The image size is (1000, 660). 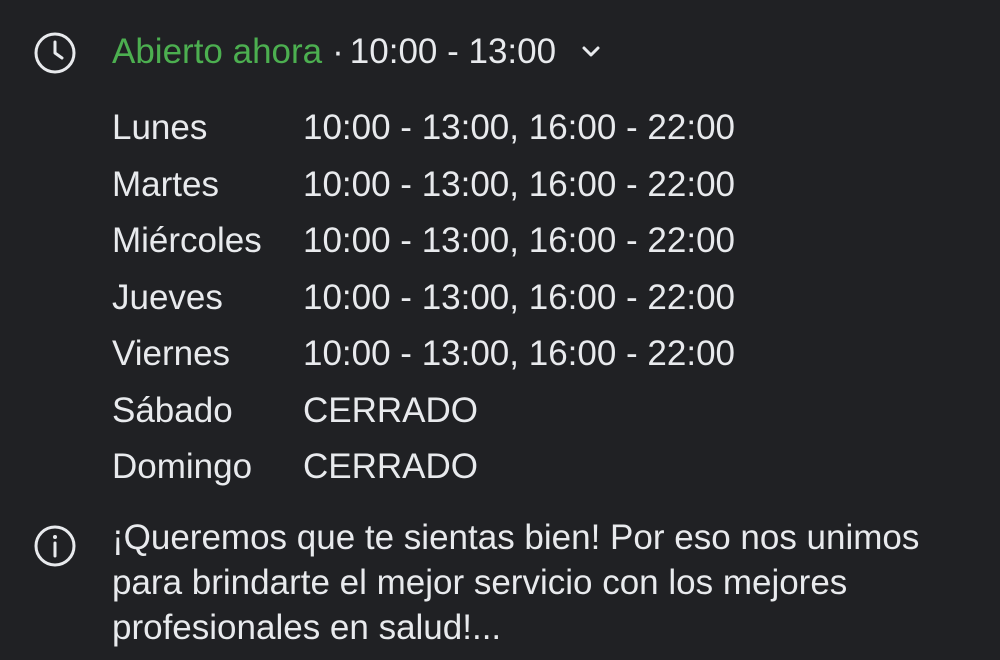 What do you see at coordinates (172, 410) in the screenshot?
I see `day-name: Sábado` at bounding box center [172, 410].